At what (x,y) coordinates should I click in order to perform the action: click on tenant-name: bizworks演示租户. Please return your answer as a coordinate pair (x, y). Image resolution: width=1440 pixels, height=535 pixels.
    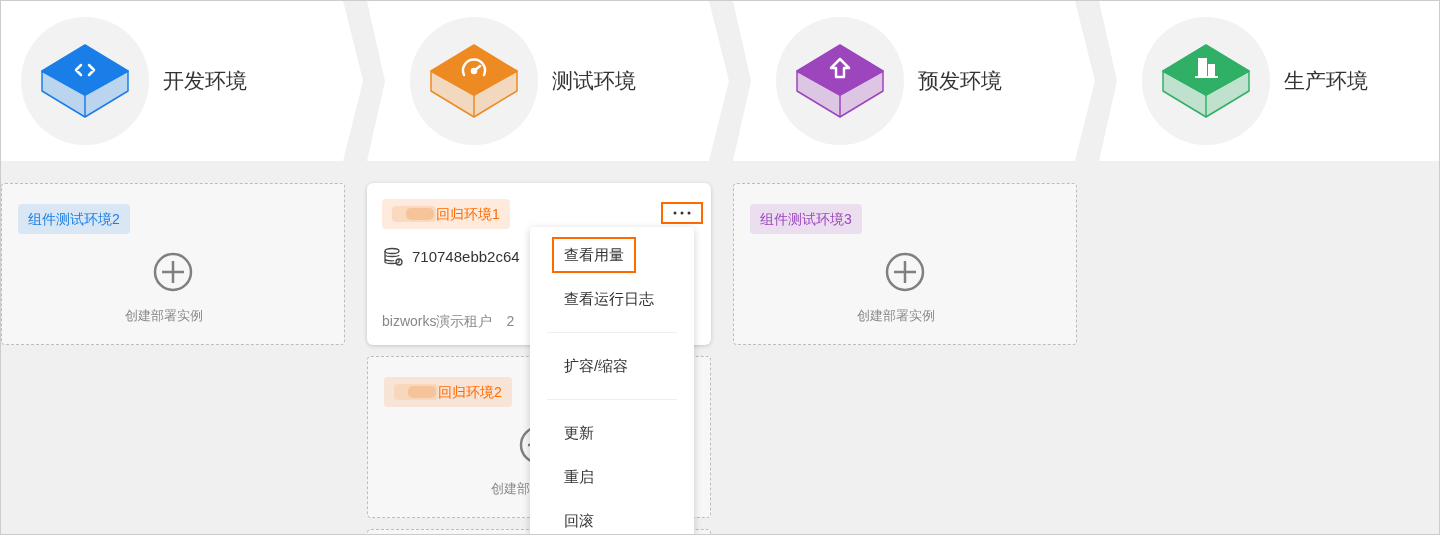
    Looking at the image, I should click on (437, 321).